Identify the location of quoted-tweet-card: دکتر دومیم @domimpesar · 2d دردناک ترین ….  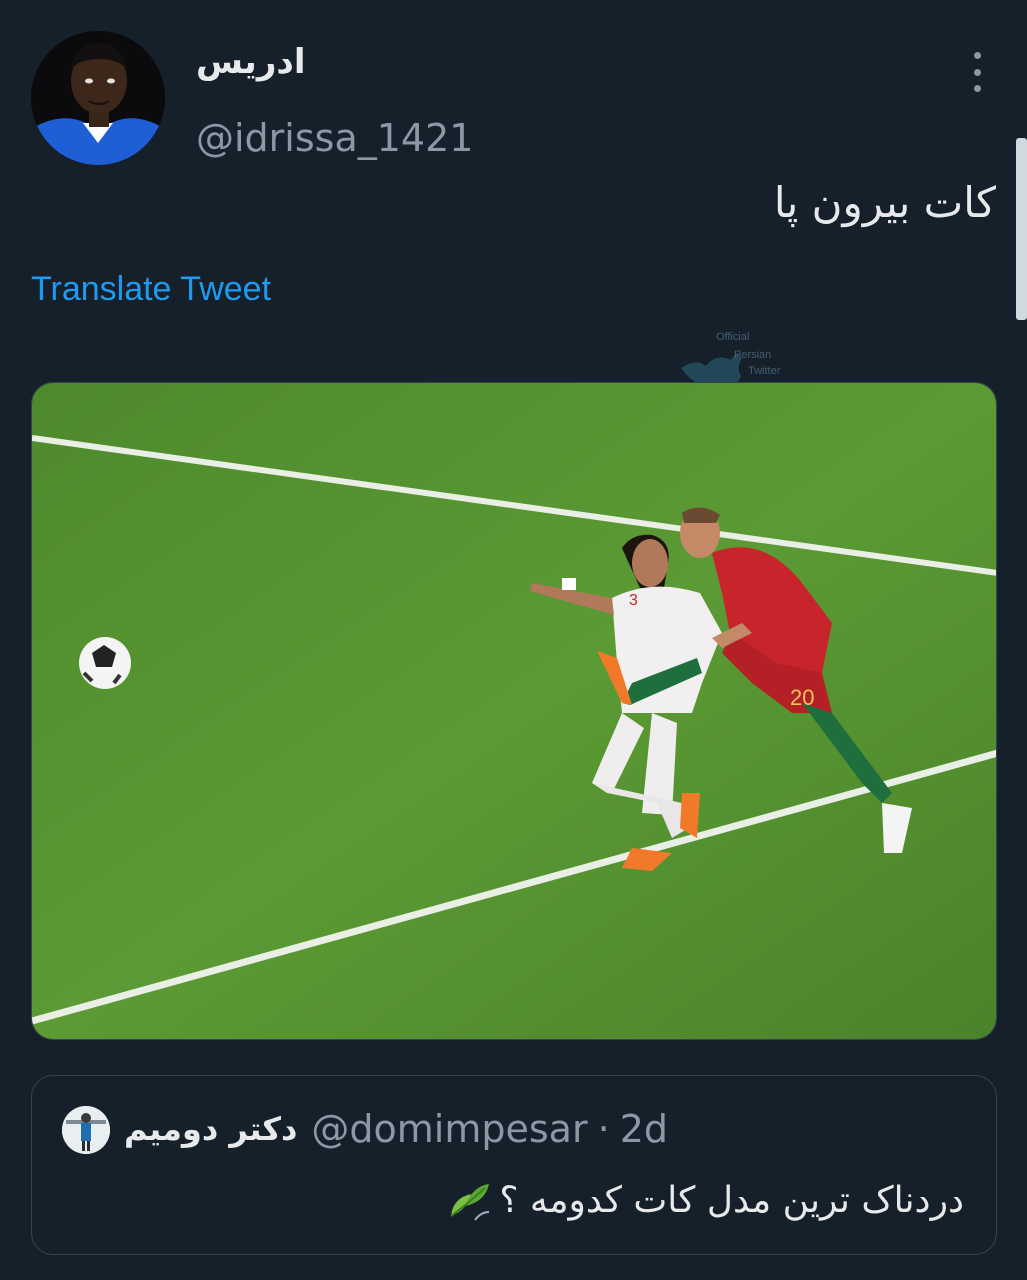
(514, 1165).